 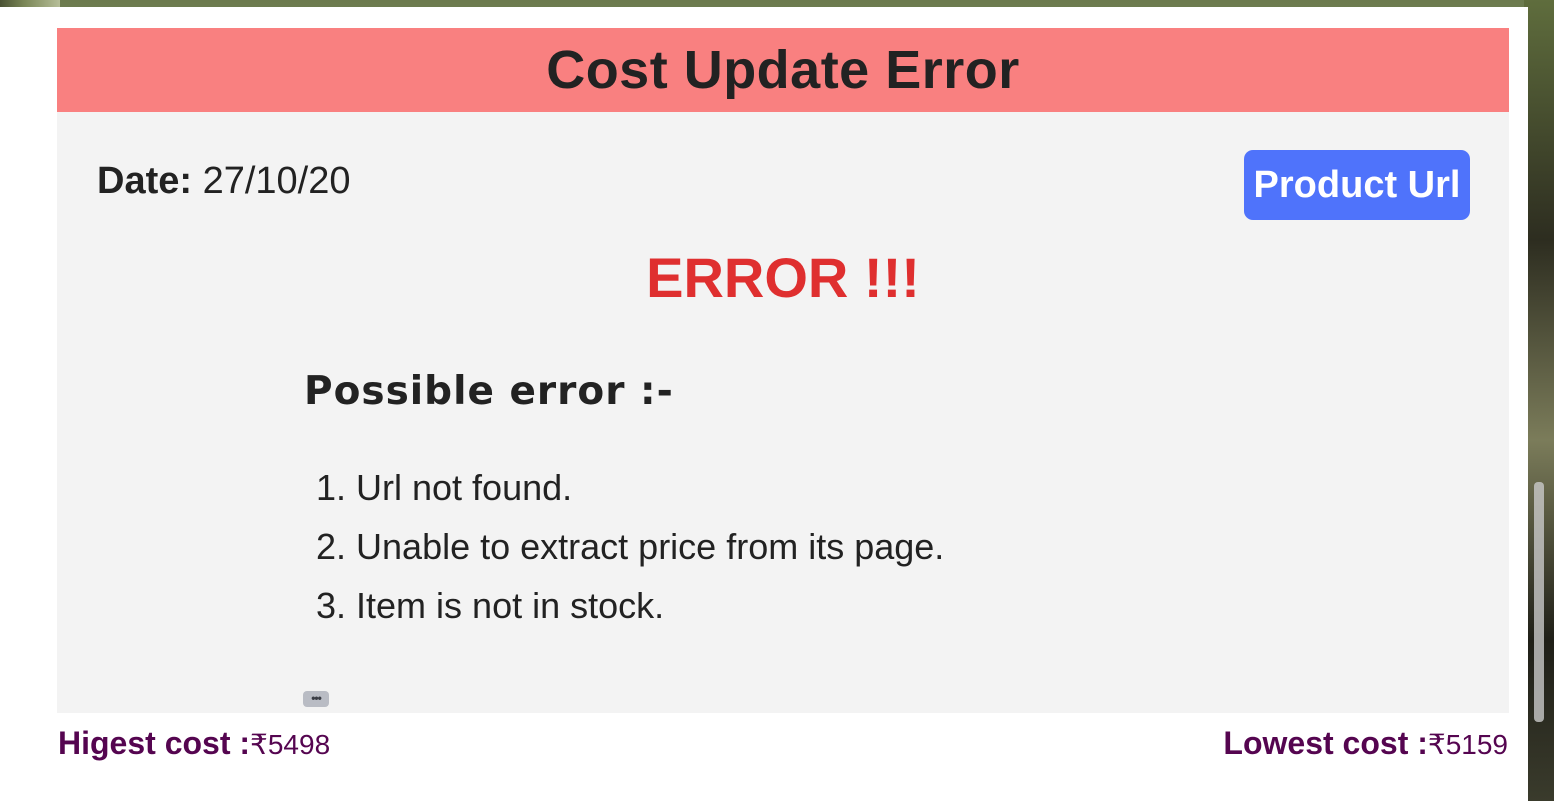 What do you see at coordinates (1357, 185) in the screenshot?
I see `product-url-button: Product Url` at bounding box center [1357, 185].